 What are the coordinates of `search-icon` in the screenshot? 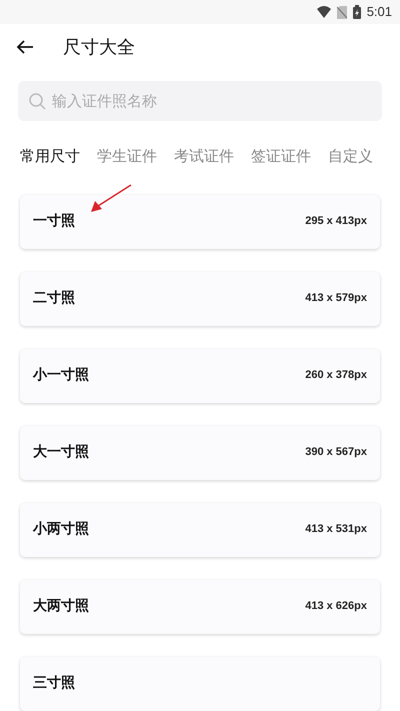 It's located at (37, 101).